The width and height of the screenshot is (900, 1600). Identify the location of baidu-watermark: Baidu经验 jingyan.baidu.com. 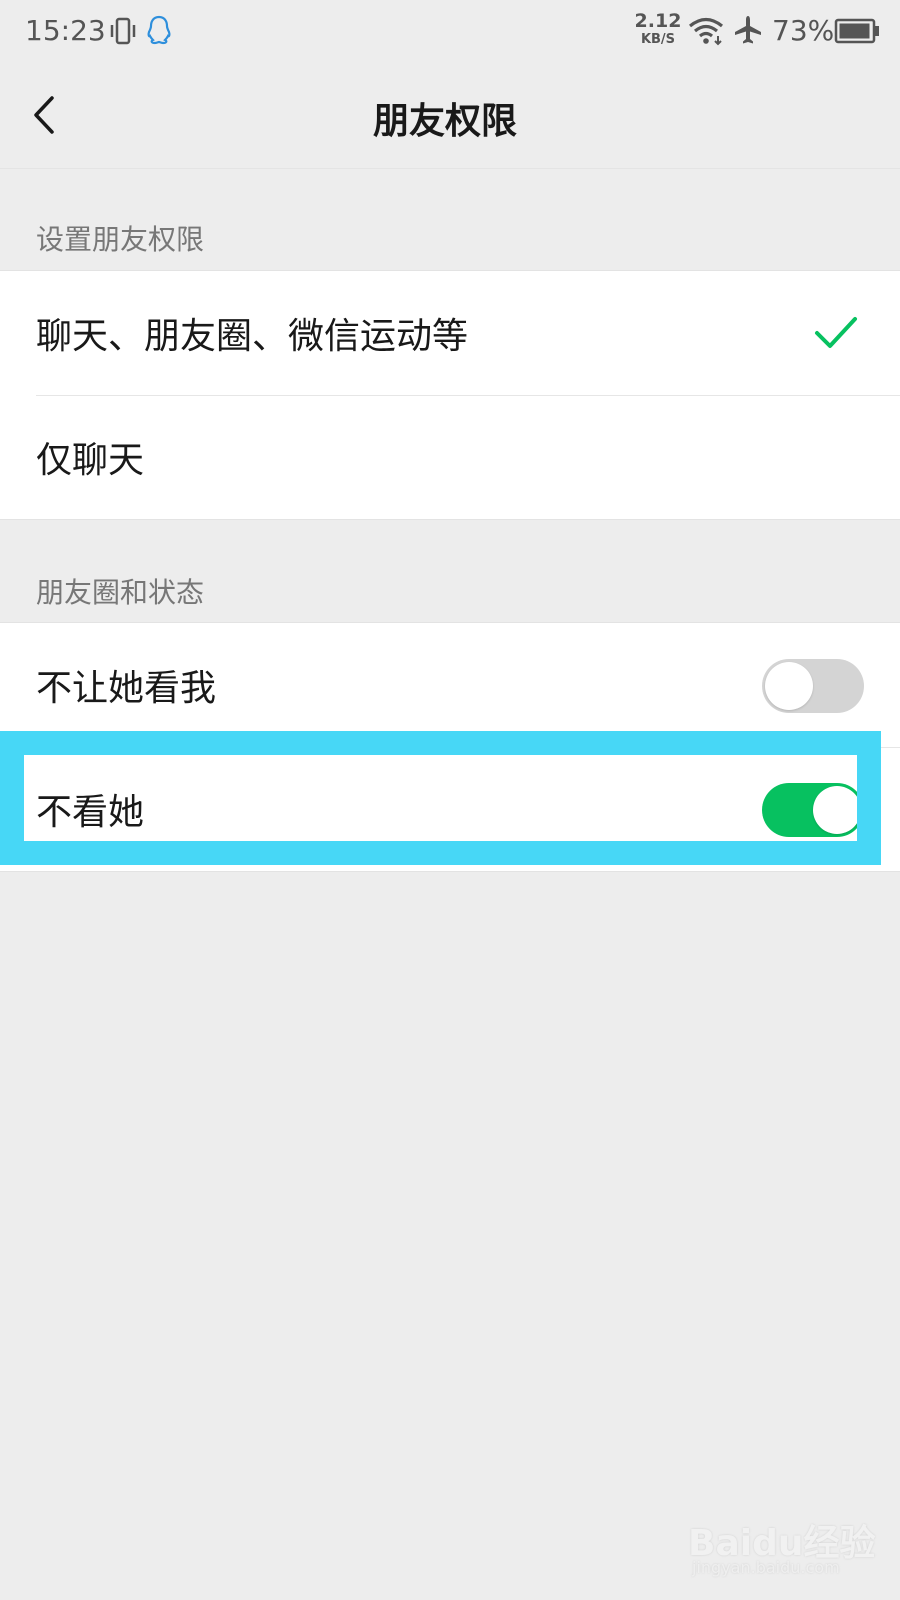
(788, 1540).